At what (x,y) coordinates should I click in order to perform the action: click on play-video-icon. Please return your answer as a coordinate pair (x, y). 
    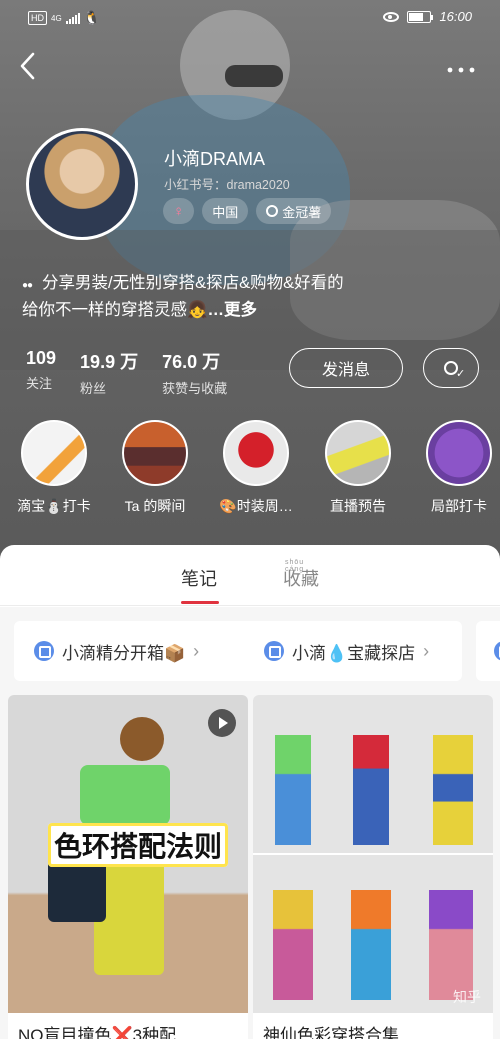
    Looking at the image, I should click on (222, 723).